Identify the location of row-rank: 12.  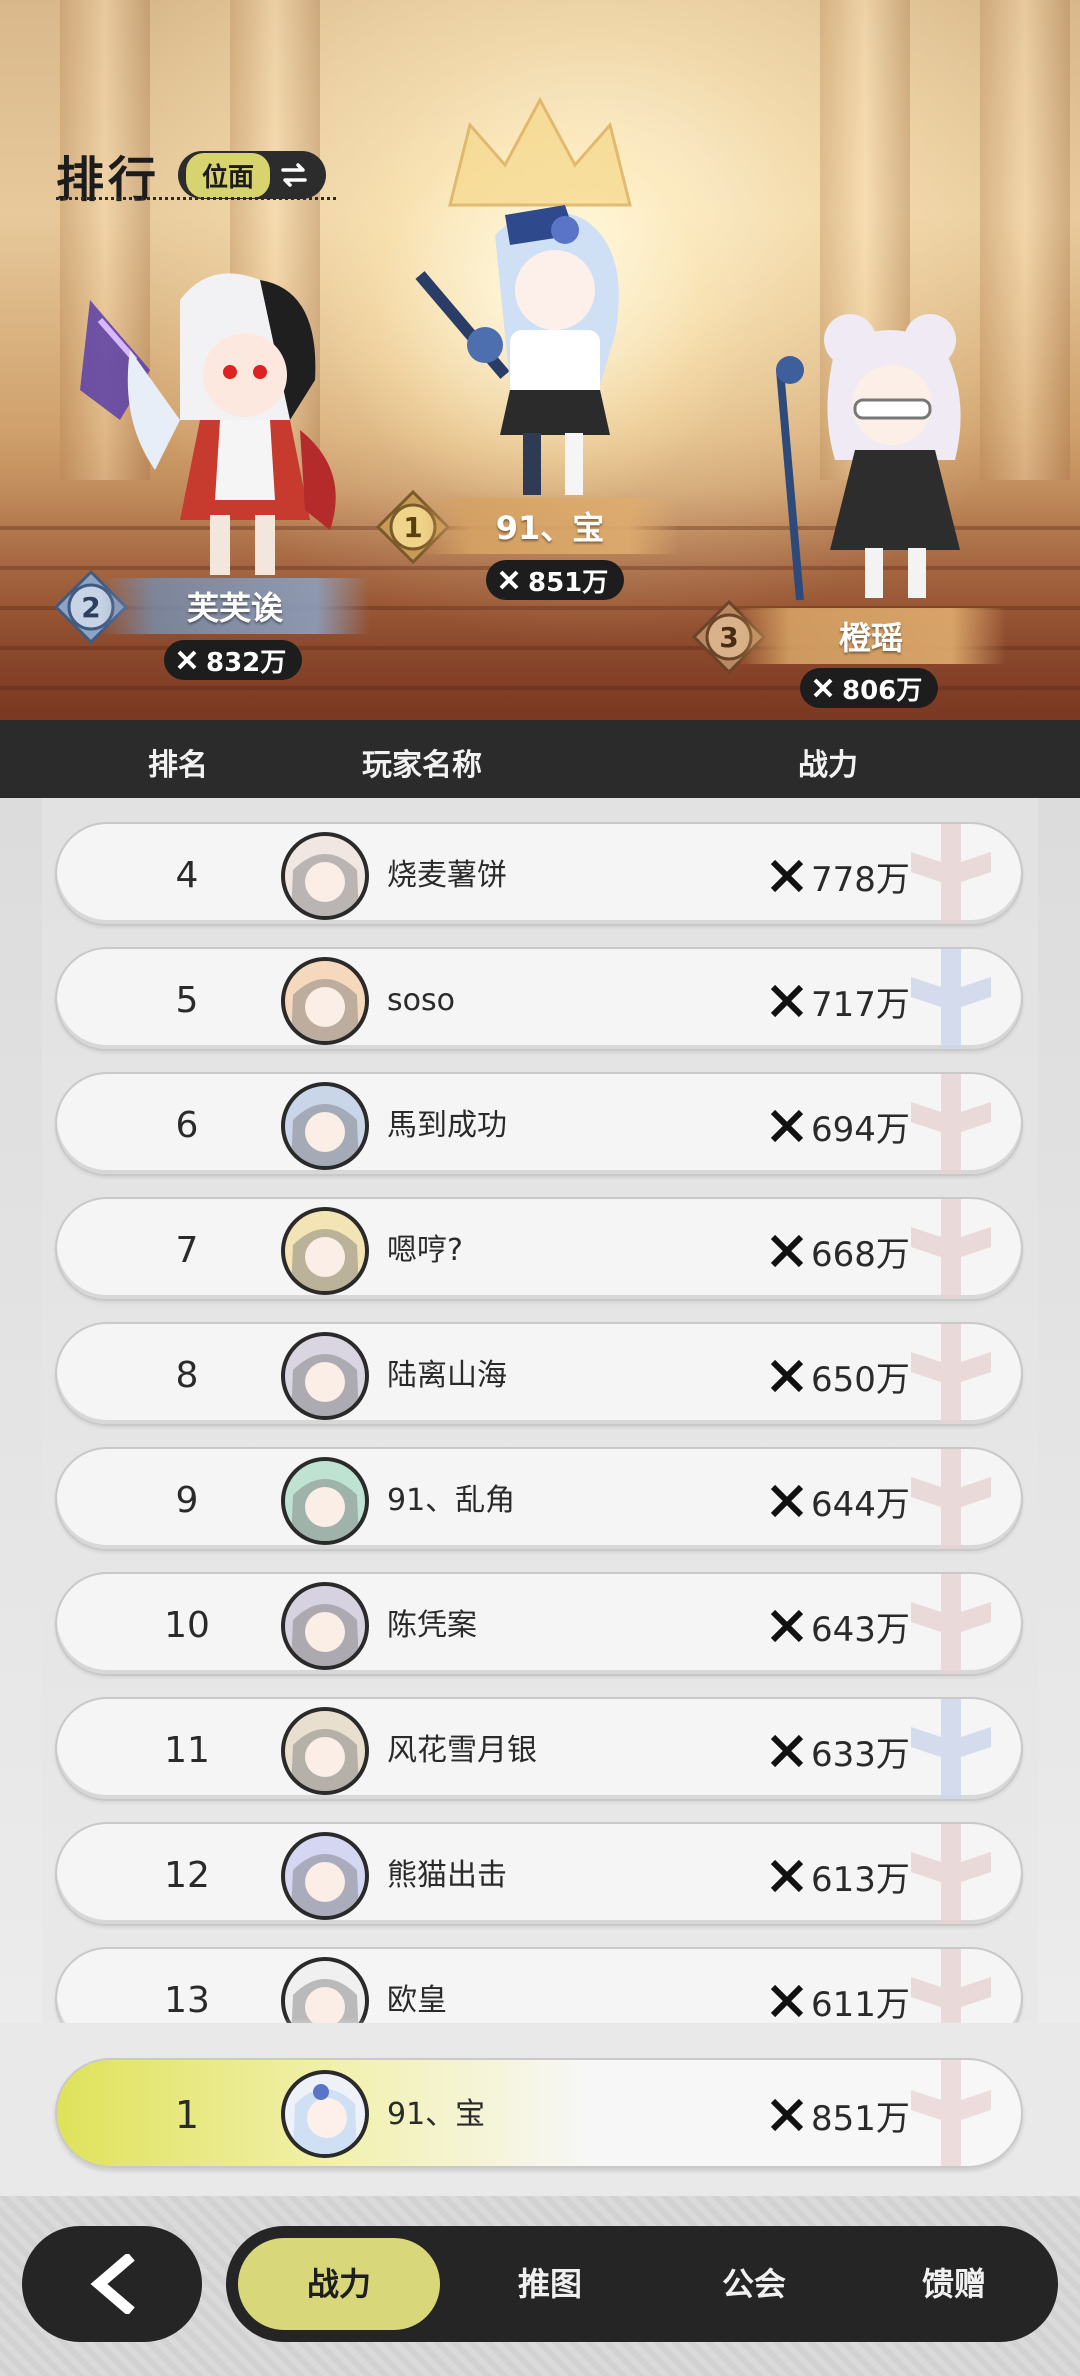
(187, 1875).